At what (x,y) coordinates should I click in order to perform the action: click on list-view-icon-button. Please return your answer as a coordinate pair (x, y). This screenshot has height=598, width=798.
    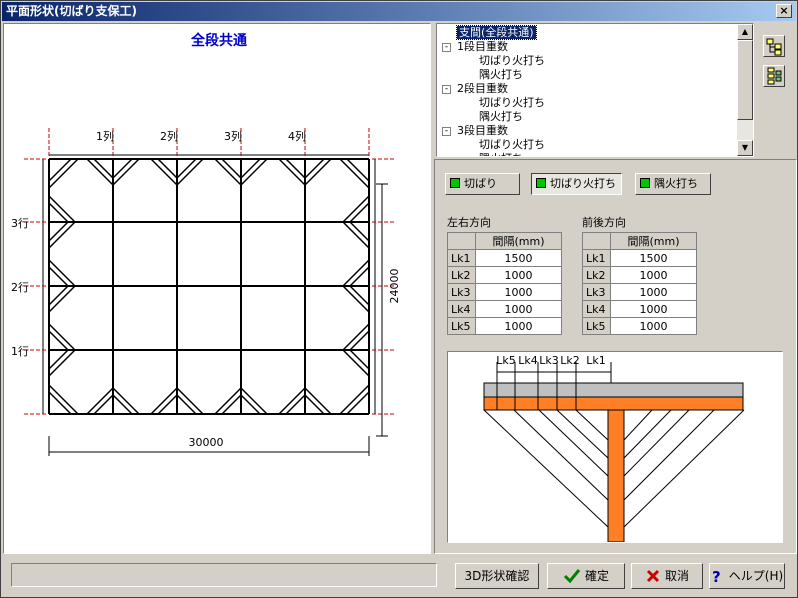
    Looking at the image, I should click on (774, 76).